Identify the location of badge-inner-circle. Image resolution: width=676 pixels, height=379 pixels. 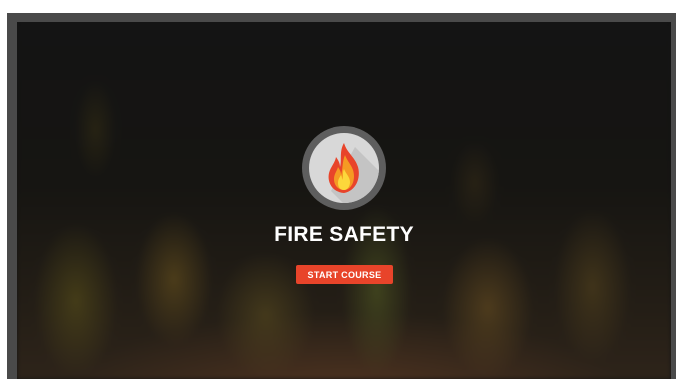
(344, 168).